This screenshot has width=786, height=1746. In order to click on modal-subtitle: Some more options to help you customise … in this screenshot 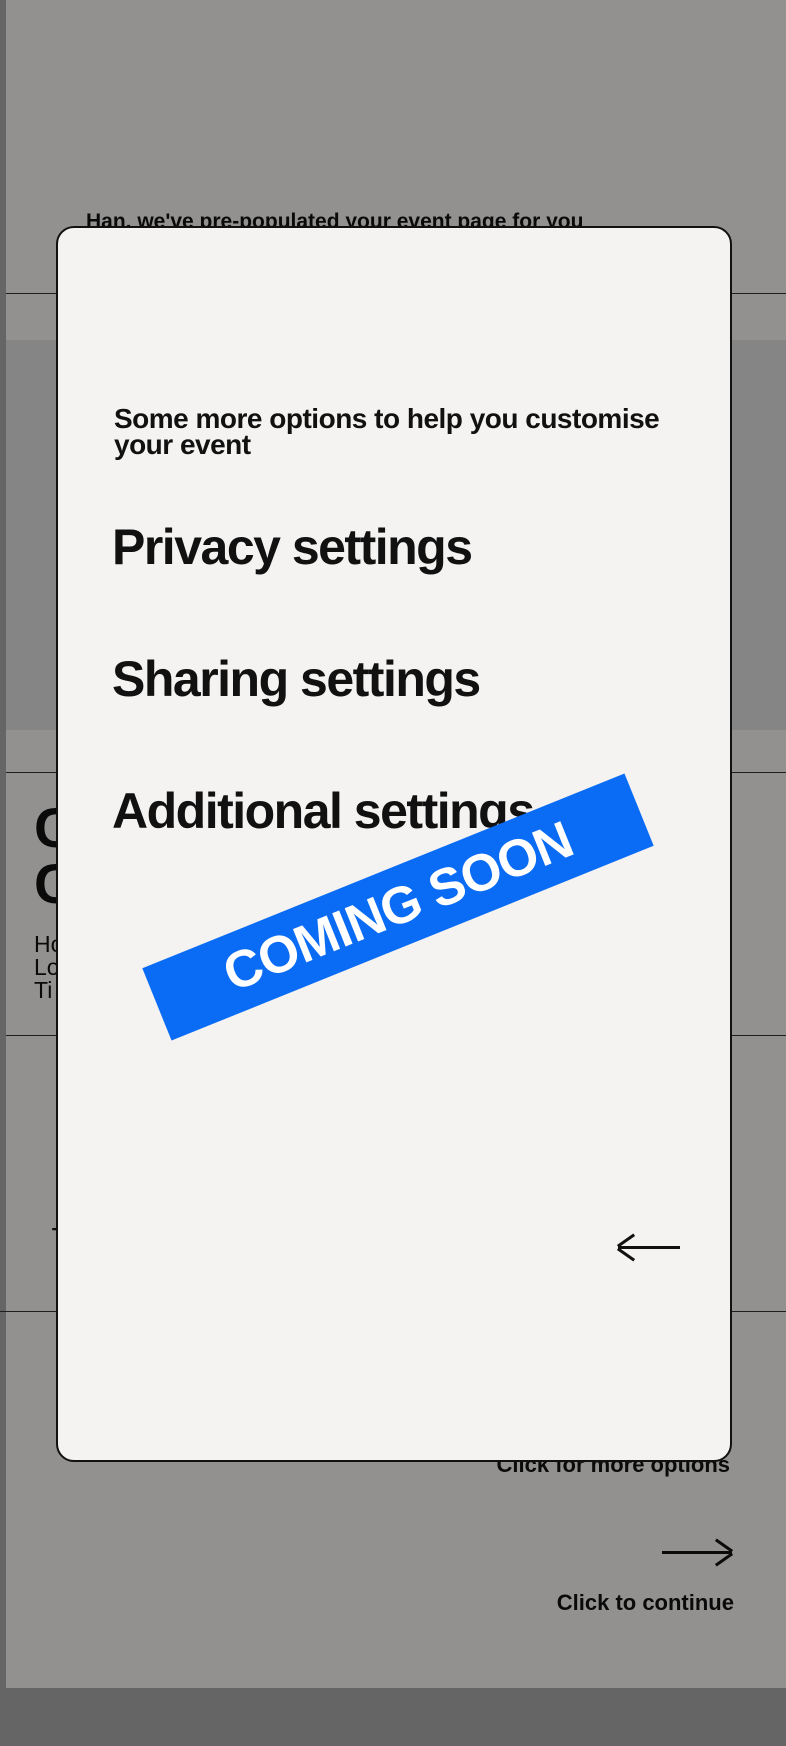, I will do `click(387, 431)`.